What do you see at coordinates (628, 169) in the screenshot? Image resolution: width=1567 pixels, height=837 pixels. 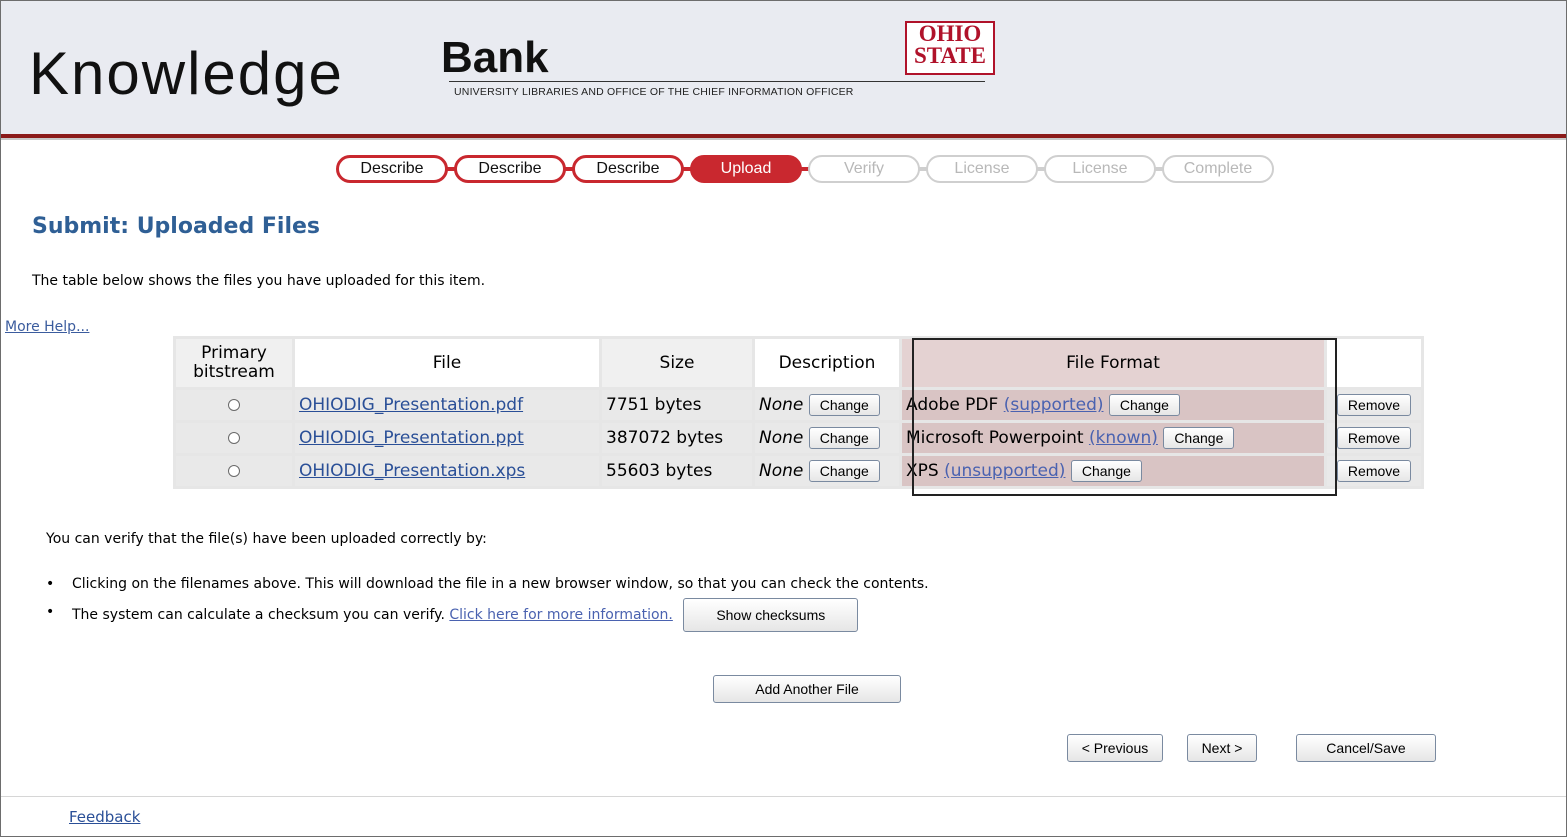 I see `step-describe-3: Describe` at bounding box center [628, 169].